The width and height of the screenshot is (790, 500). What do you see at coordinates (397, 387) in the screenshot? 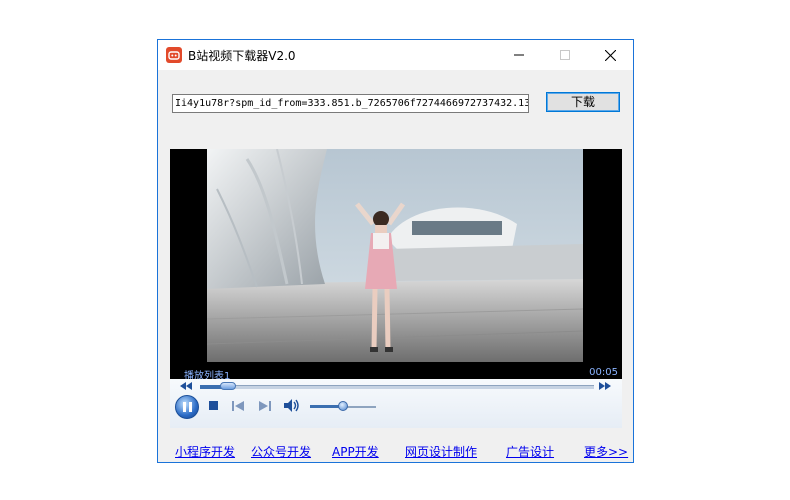
I see `seek-bar` at bounding box center [397, 387].